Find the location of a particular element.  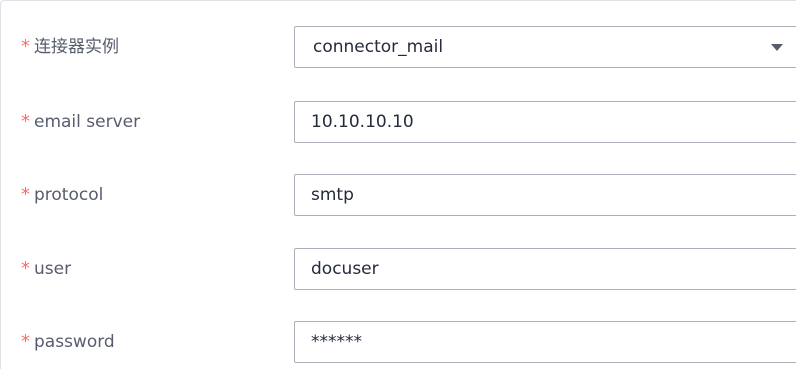

user-input: docuser is located at coordinates (545, 269).